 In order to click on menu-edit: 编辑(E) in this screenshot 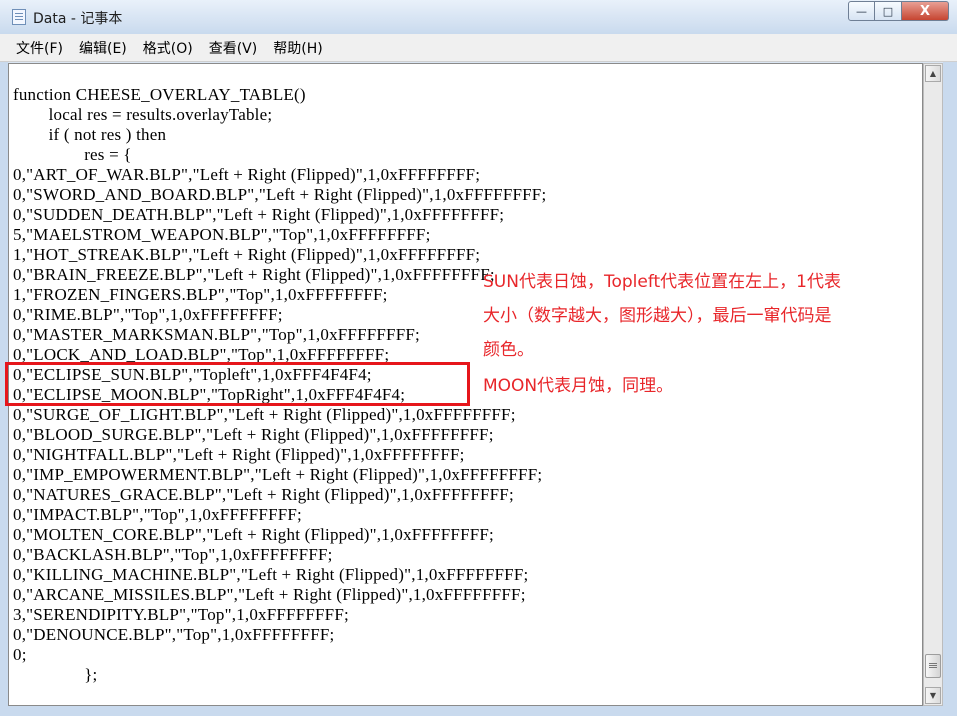, I will do `click(103, 48)`.